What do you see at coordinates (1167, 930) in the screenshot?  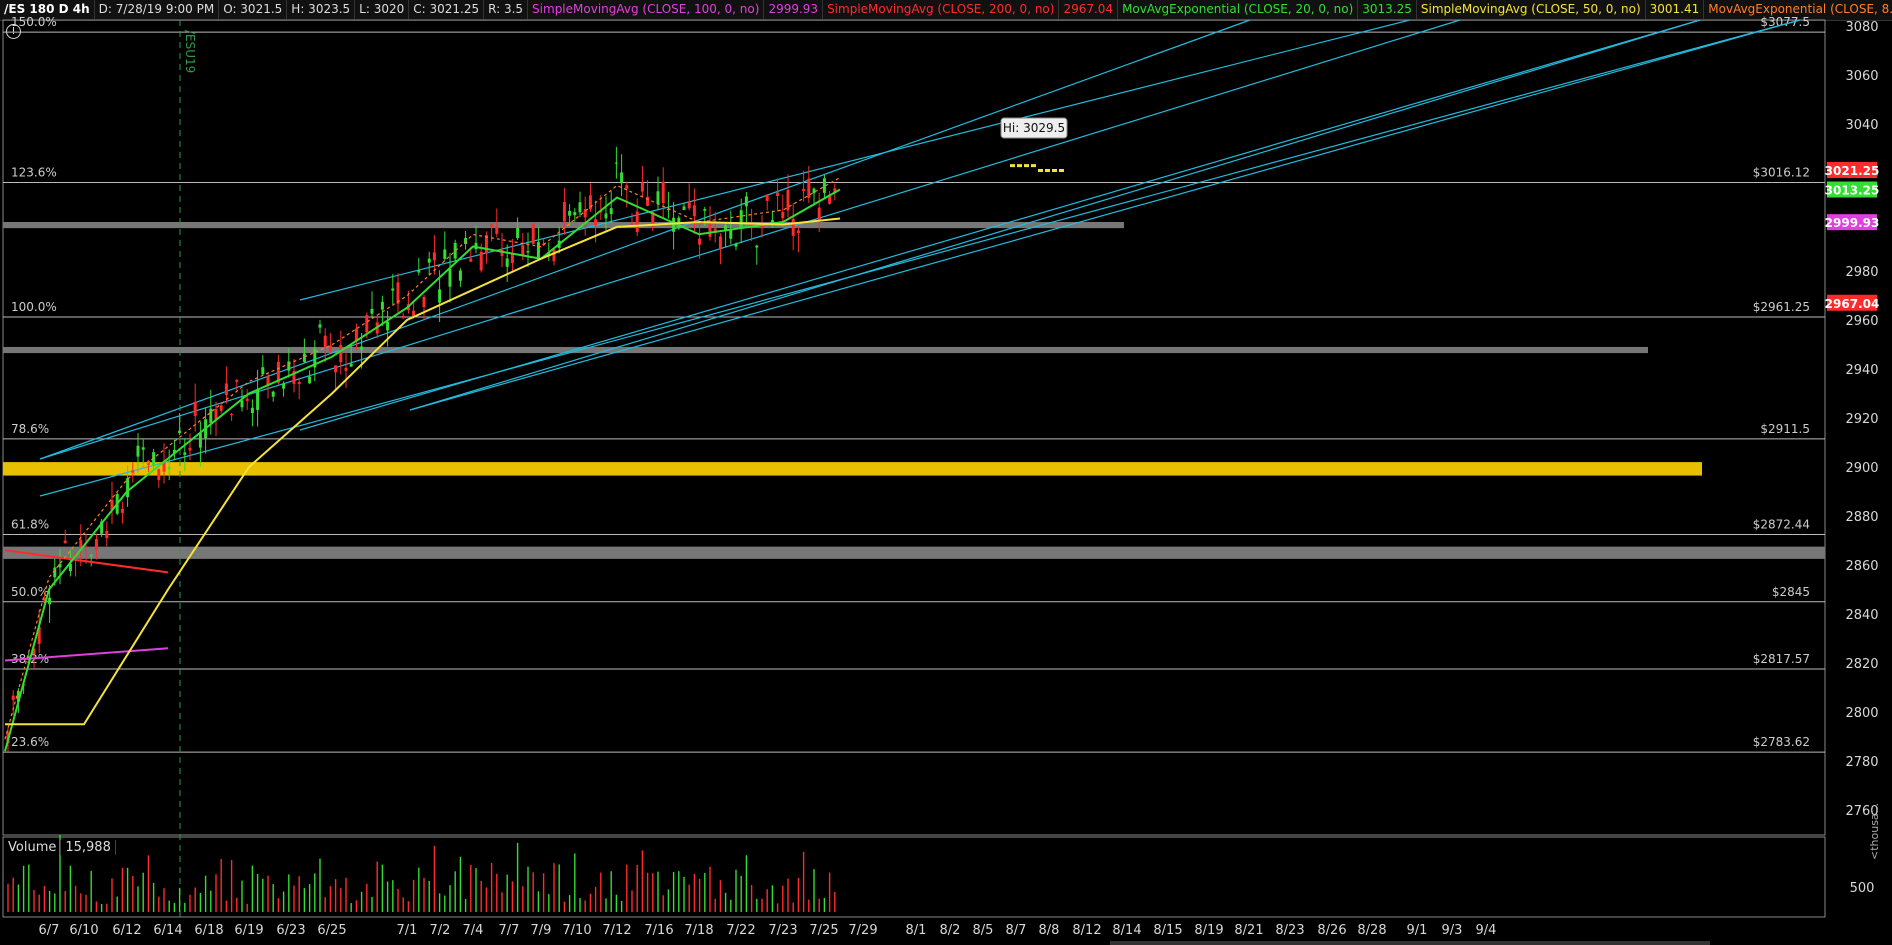 I see `x-axis-tick-28: 8/15` at bounding box center [1167, 930].